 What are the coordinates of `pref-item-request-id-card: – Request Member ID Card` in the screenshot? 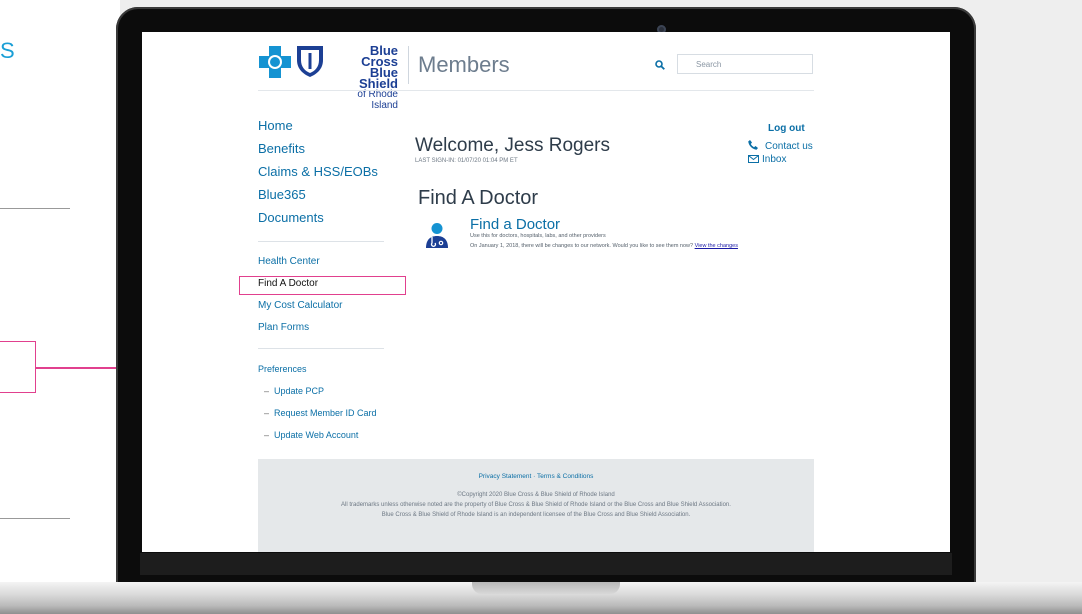 It's located at (317, 419).